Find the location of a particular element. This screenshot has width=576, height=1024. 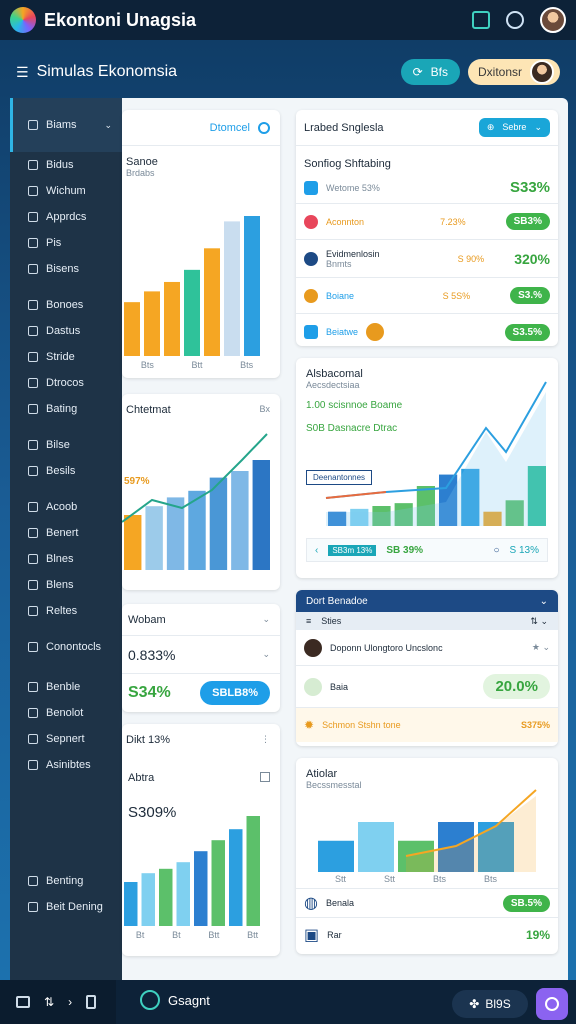

sidebar-item-label: Benble is located at coordinates (63, 687).